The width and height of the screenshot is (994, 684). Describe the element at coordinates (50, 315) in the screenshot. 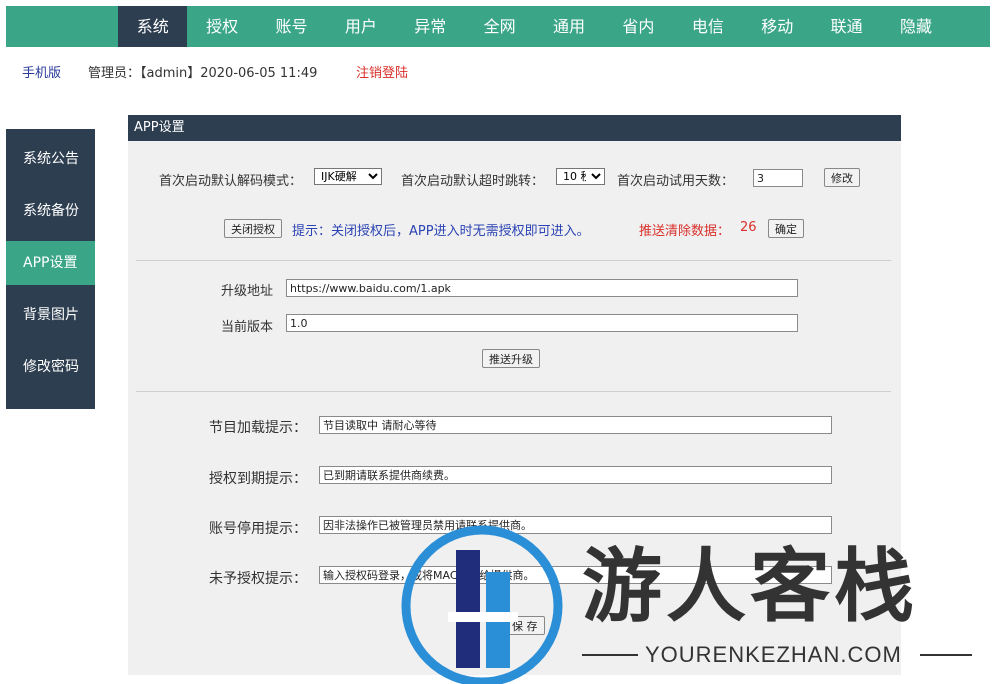

I see `sidebar-item-3: 背景图片` at that location.